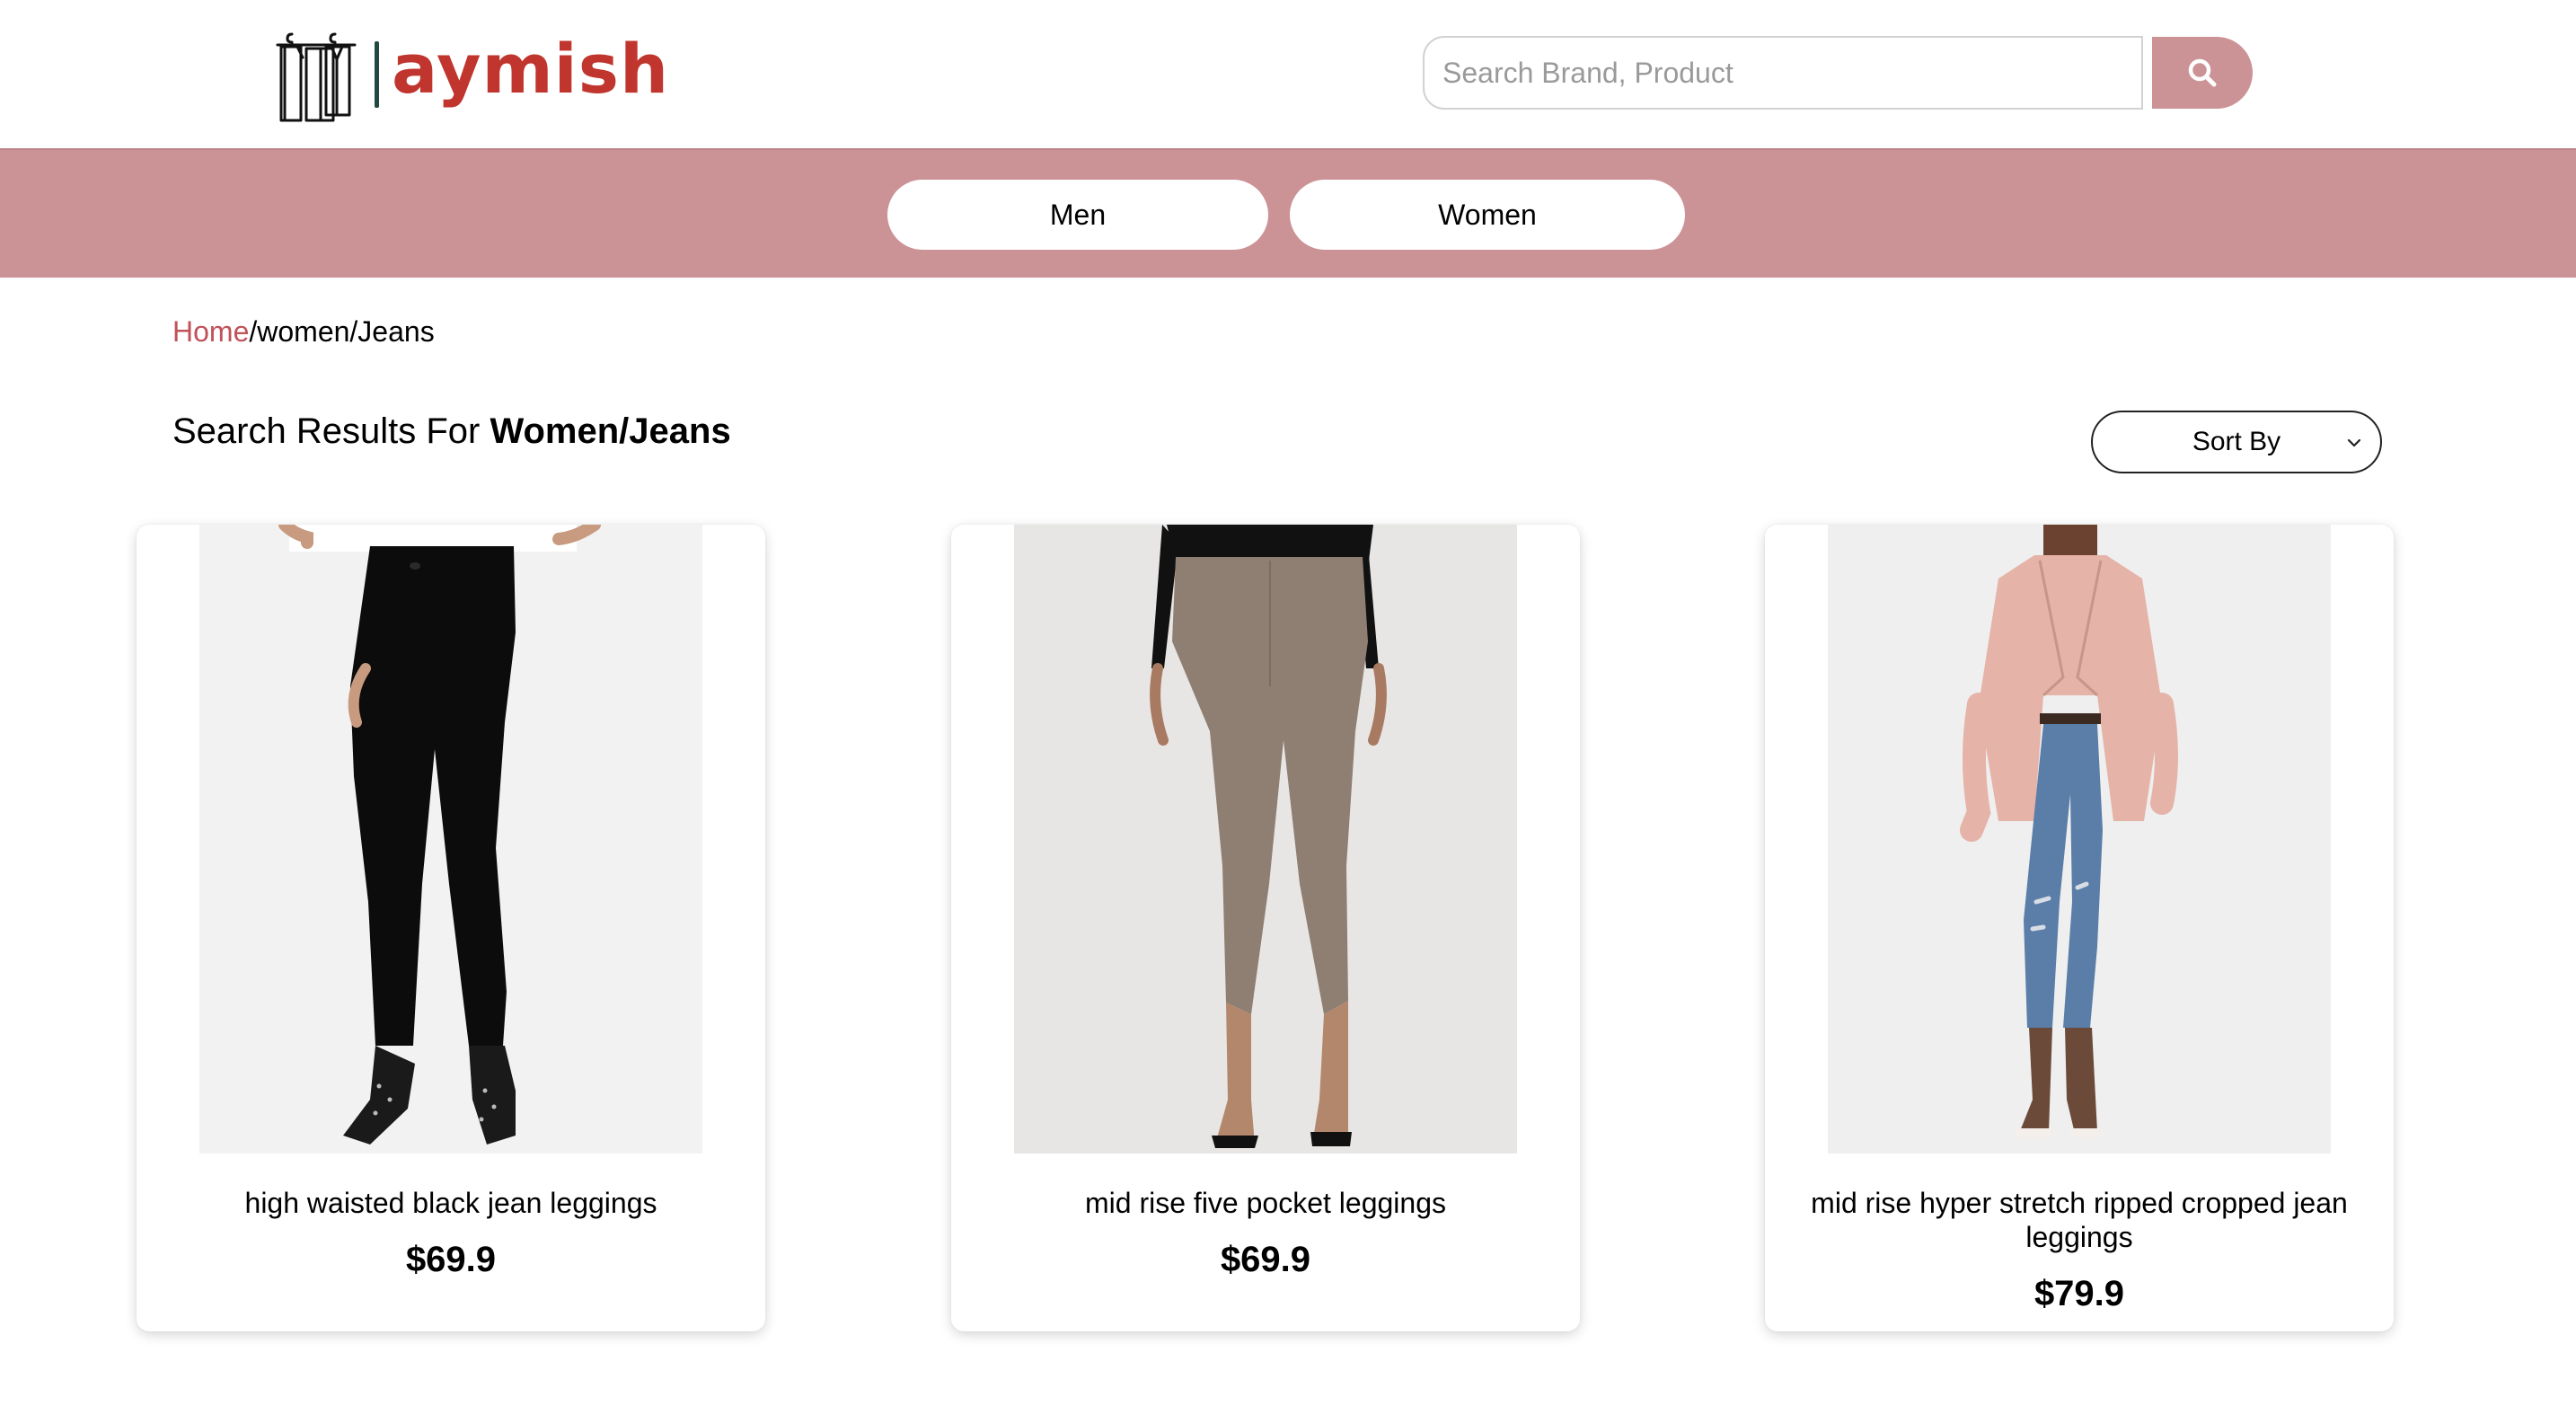 The height and width of the screenshot is (1423, 2576). What do you see at coordinates (531, 69) in the screenshot?
I see `logo-wordmark: aymish` at bounding box center [531, 69].